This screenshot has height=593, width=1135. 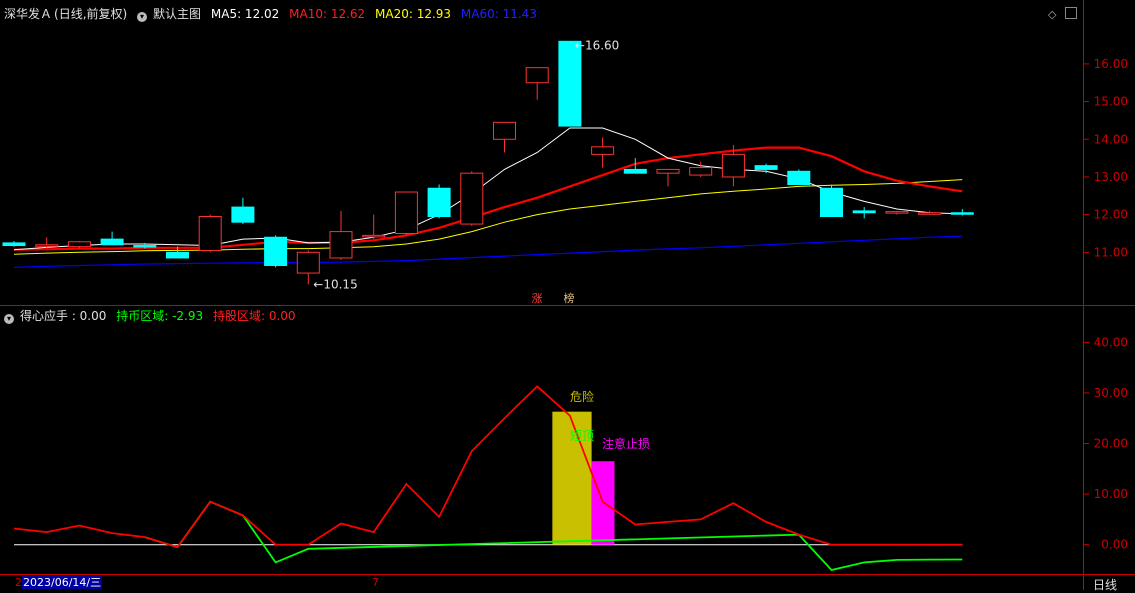 I want to click on y-tick-label: 12.00, so click(x=1111, y=215).